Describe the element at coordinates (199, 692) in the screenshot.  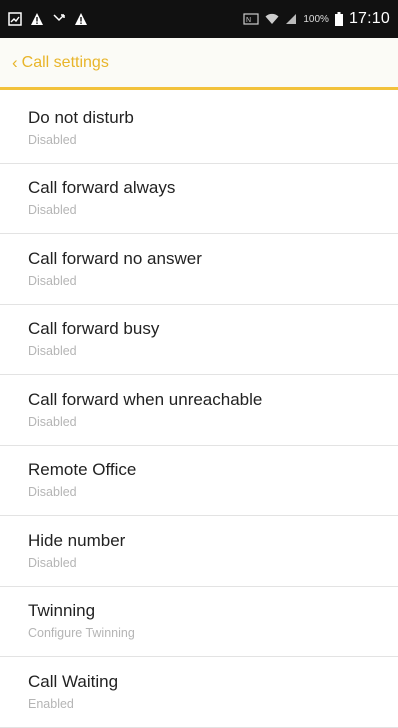
I see `setting-call-waiting: Call Waiting Enabled` at that location.